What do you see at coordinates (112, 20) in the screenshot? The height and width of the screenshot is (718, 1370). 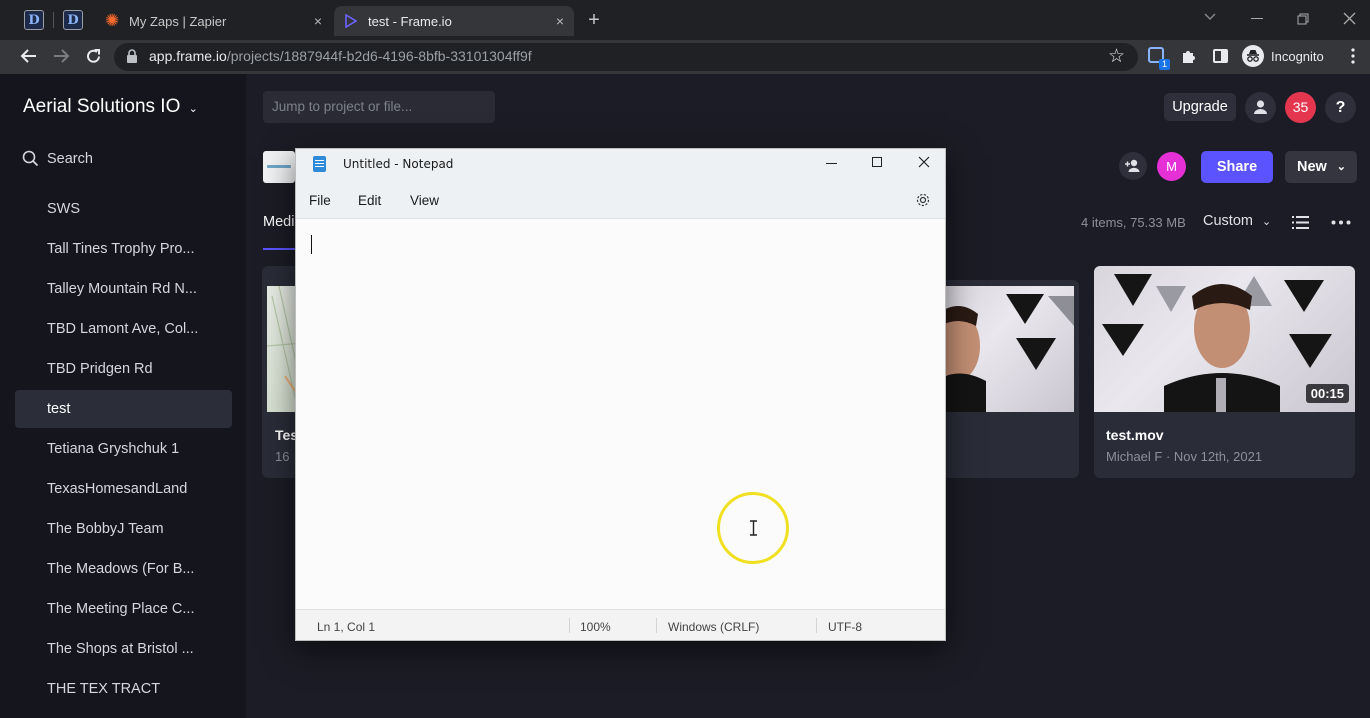 I see `zapier-icon: ✺` at bounding box center [112, 20].